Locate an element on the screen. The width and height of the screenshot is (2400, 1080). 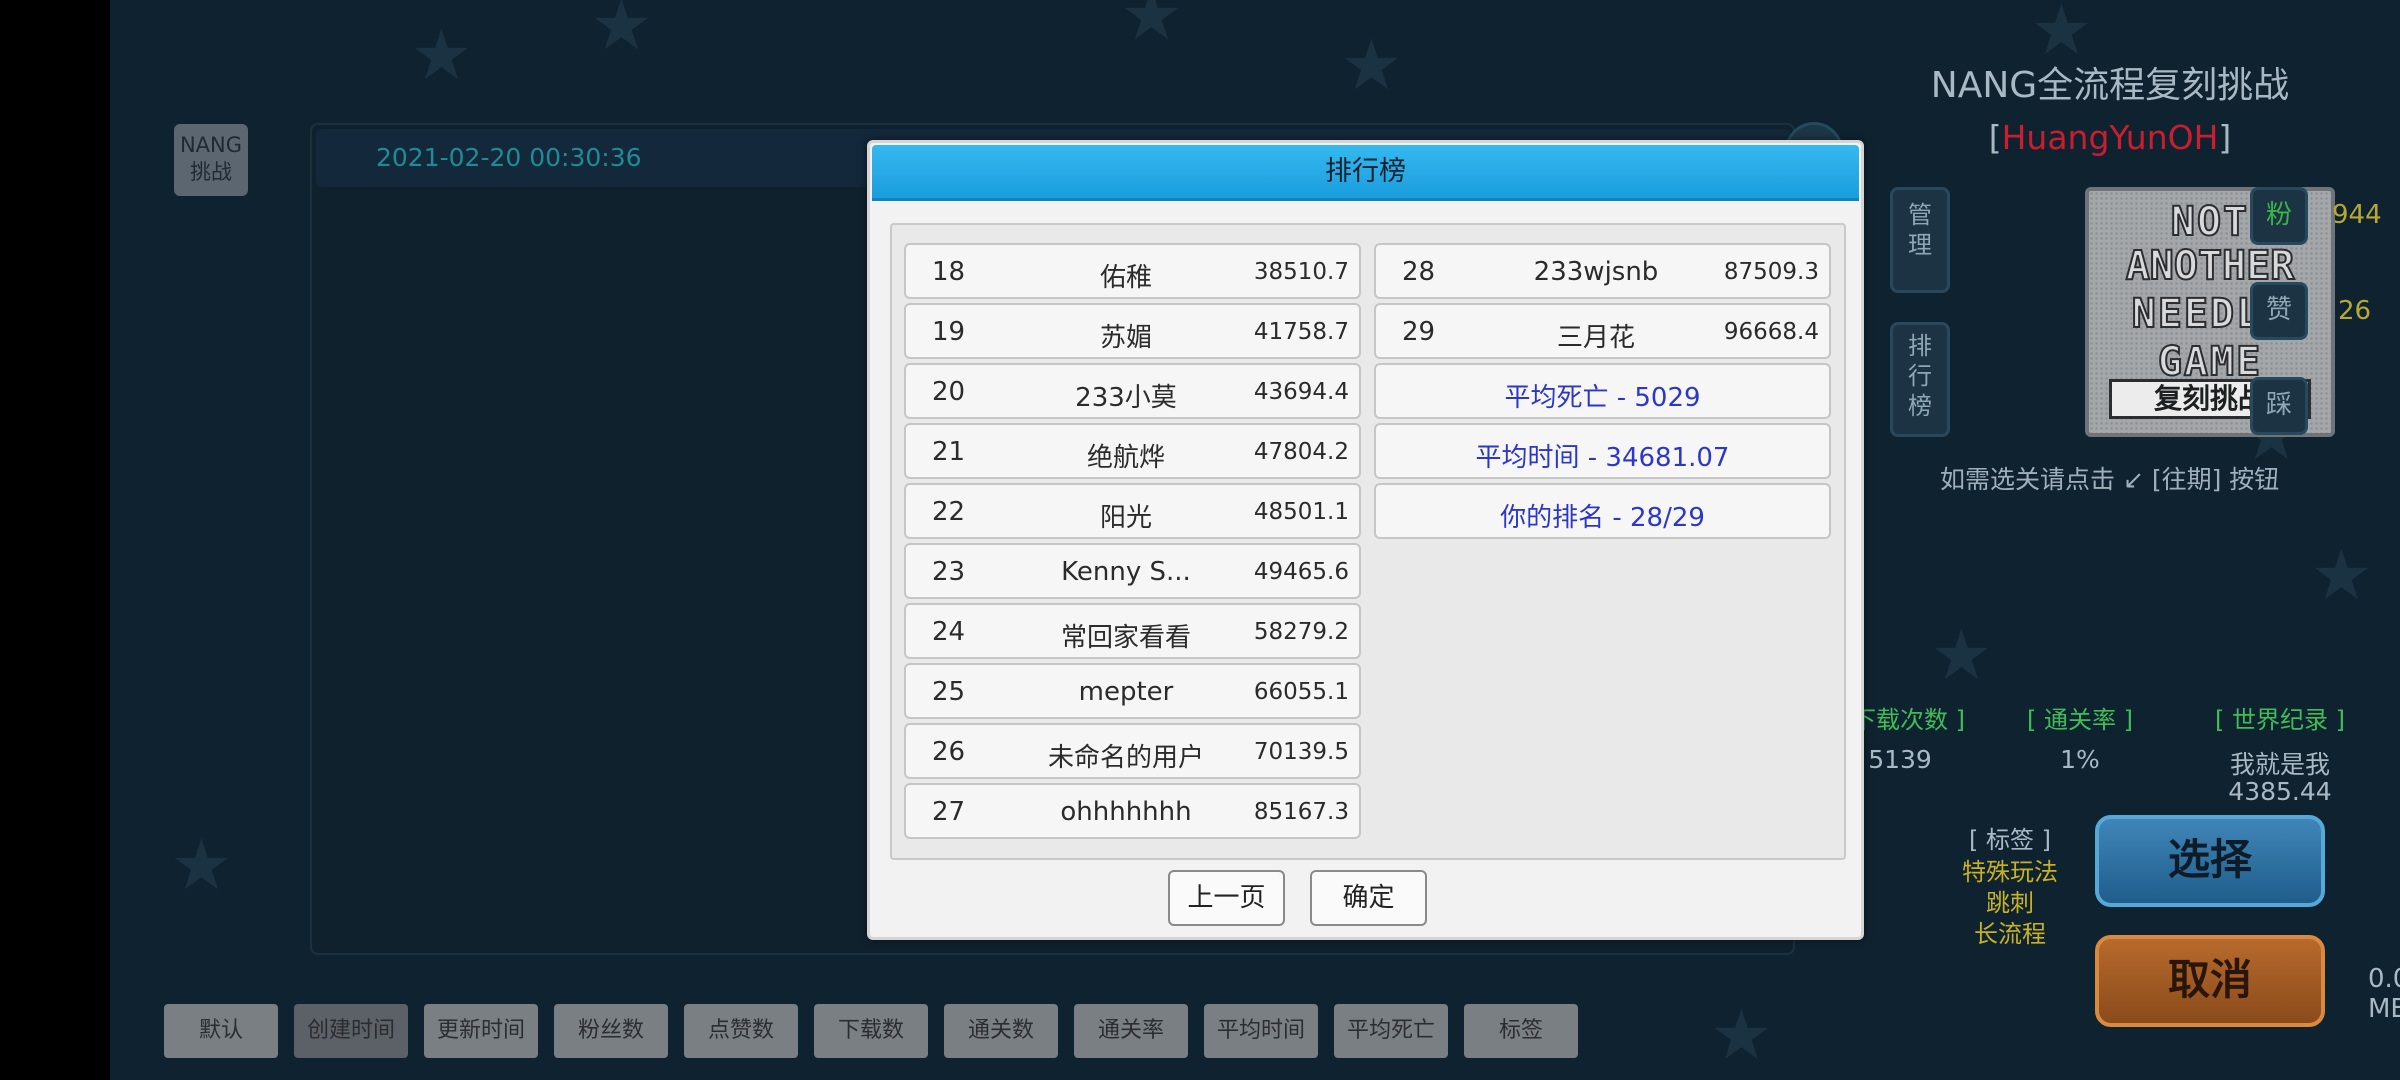
sort-button: 通关数 is located at coordinates (1001, 1031).